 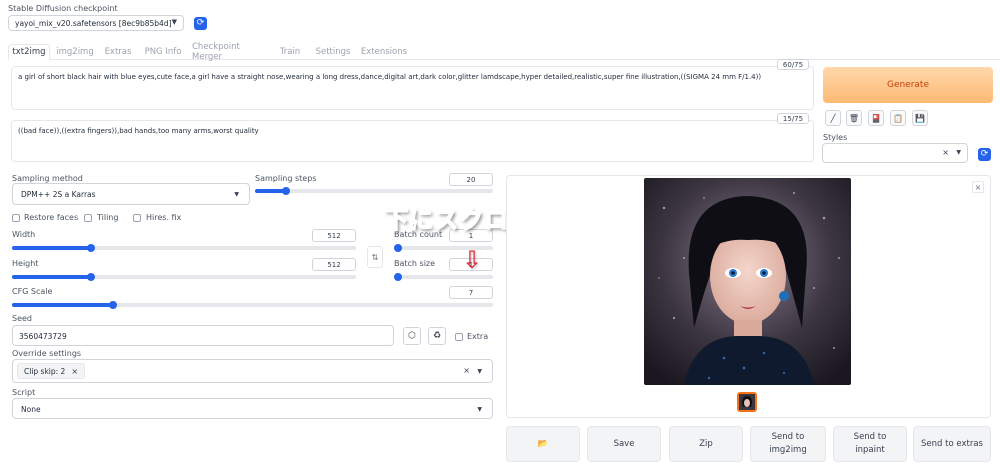 What do you see at coordinates (25, 263) in the screenshot?
I see `height-label: Height` at bounding box center [25, 263].